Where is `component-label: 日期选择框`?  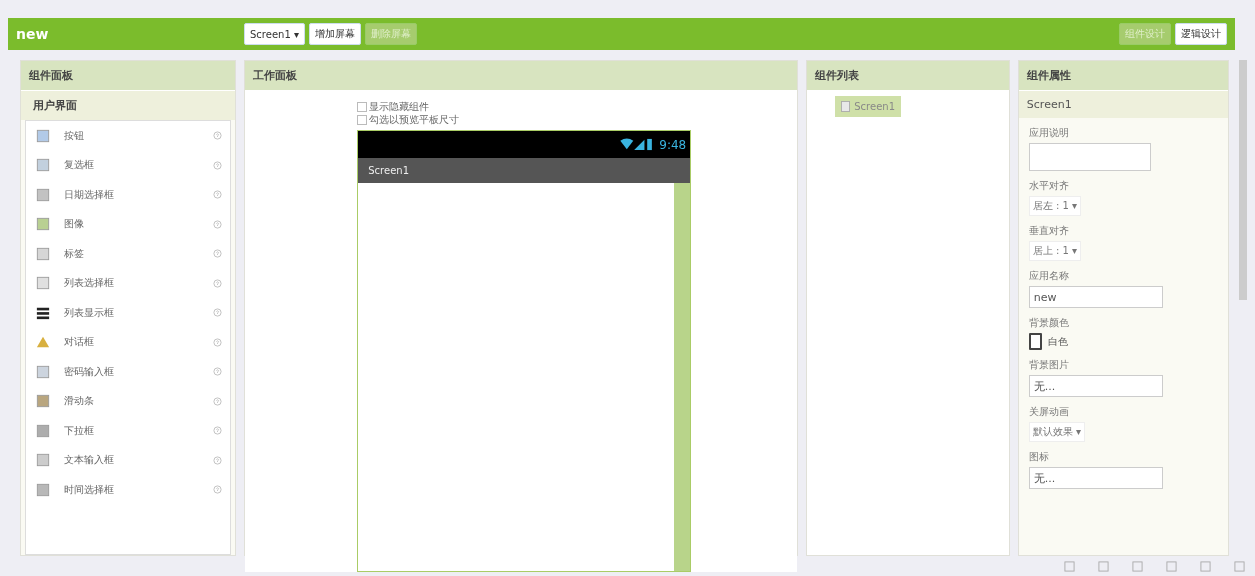 component-label: 日期选择框 is located at coordinates (139, 194).